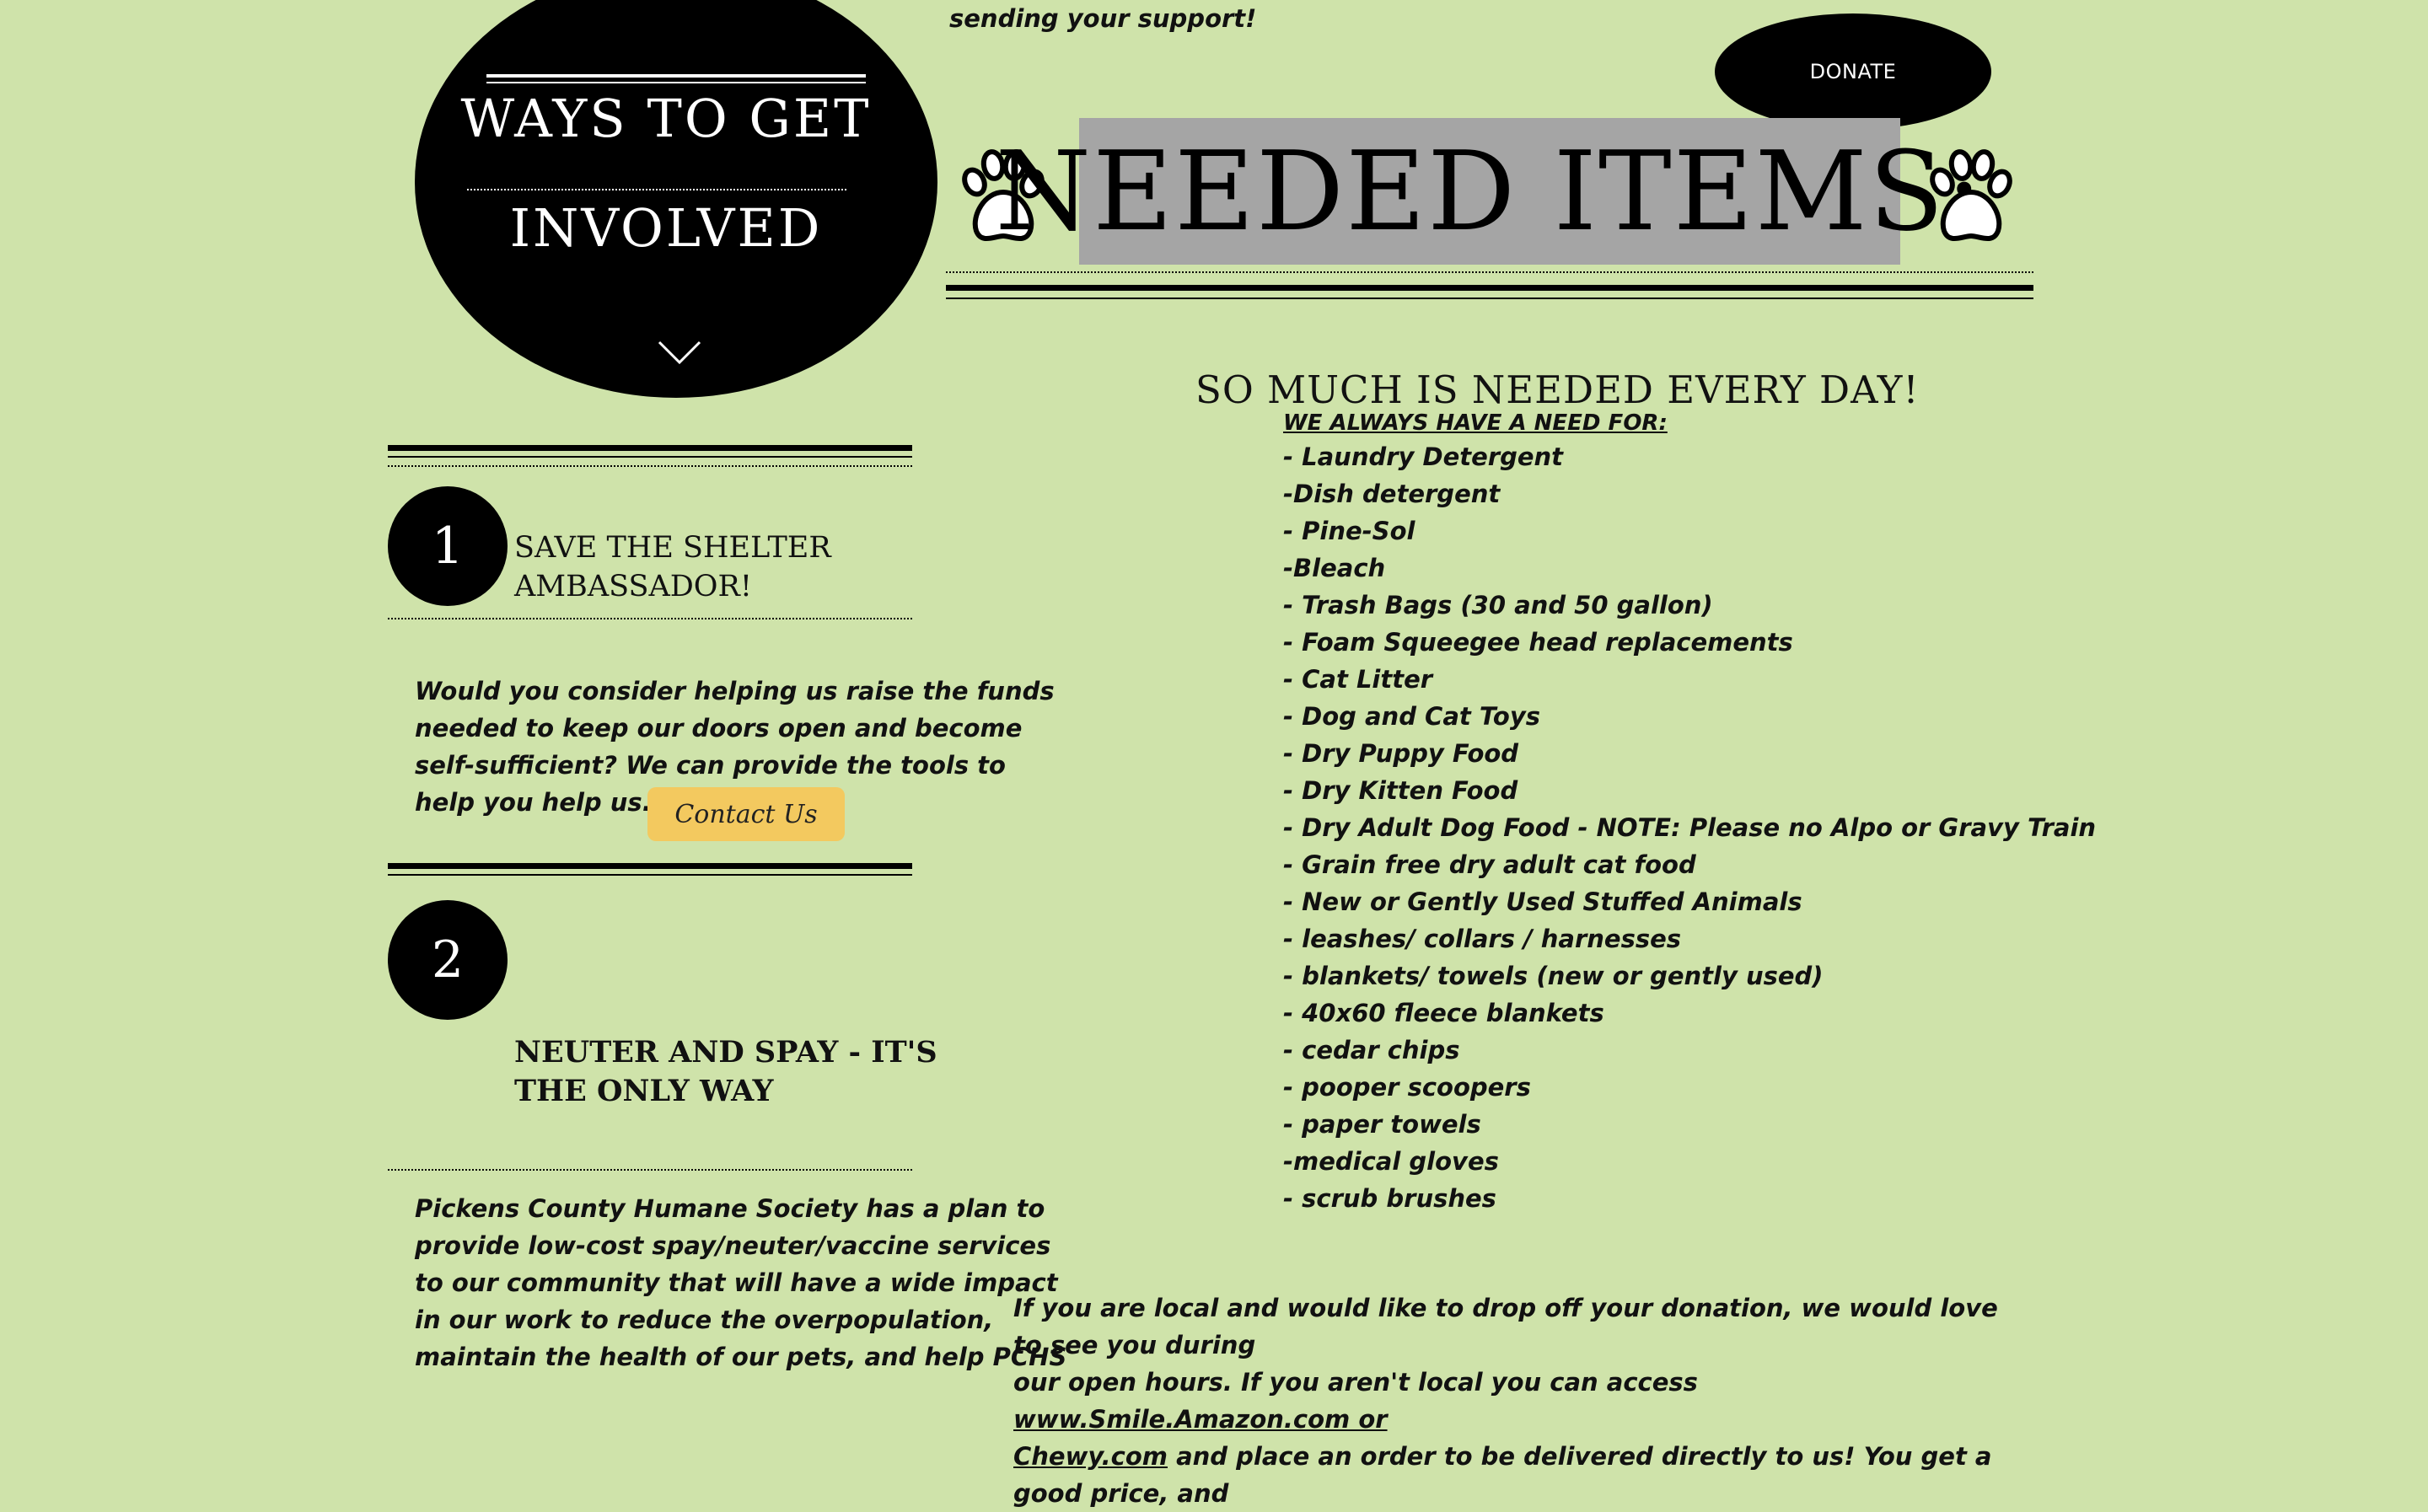 Image resolution: width=2428 pixels, height=1512 pixels. I want to click on section2-title-line2: THE ONLY WAY, so click(644, 1091).